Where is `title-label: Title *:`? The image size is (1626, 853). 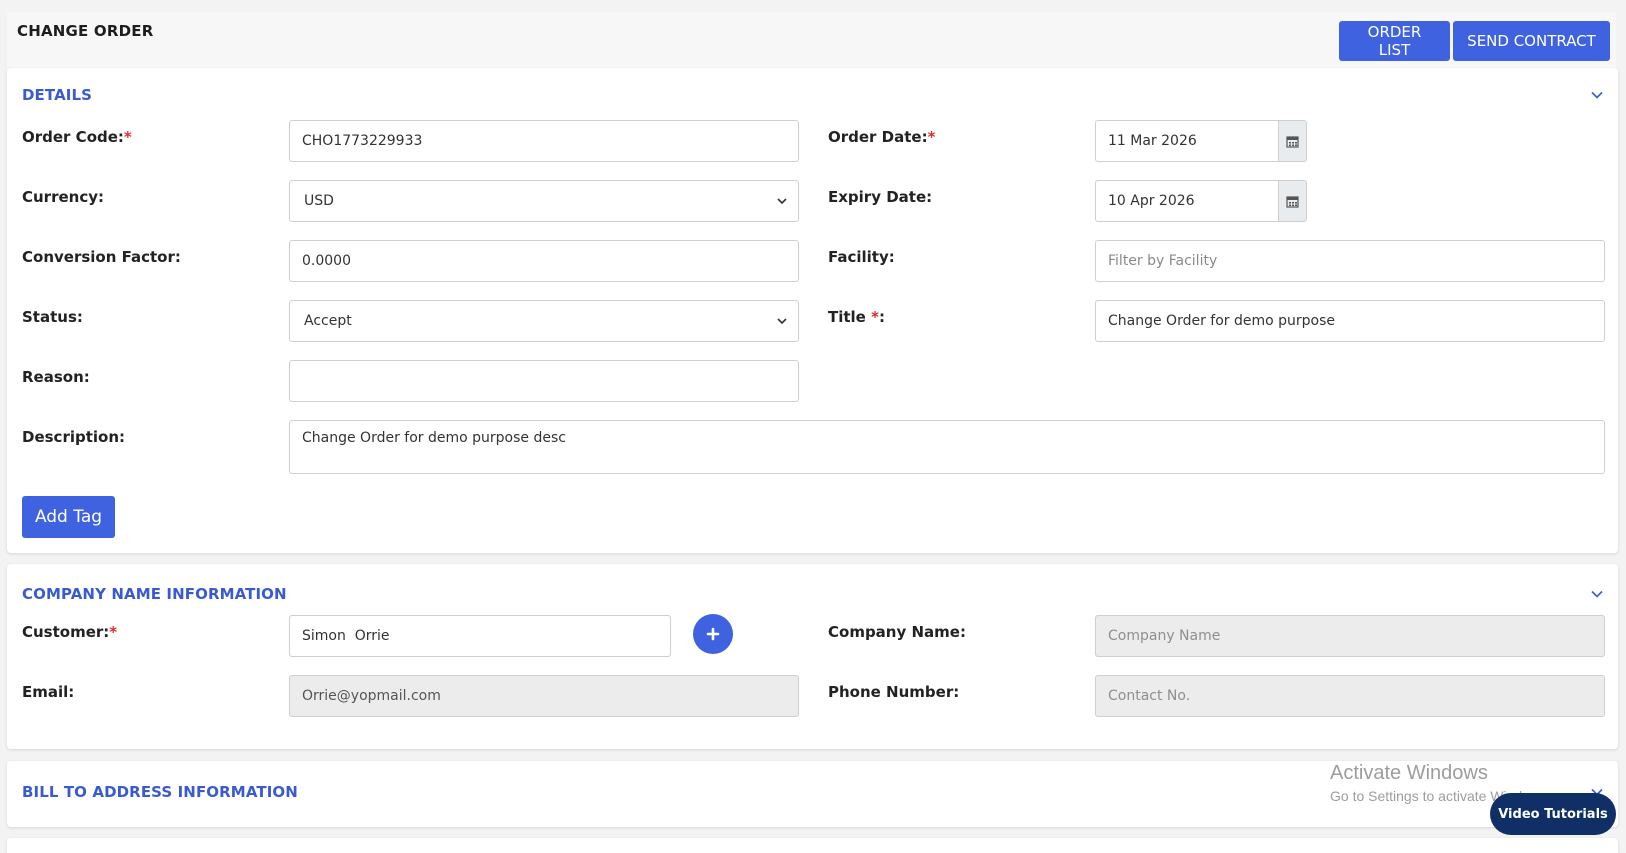 title-label: Title *: is located at coordinates (856, 317).